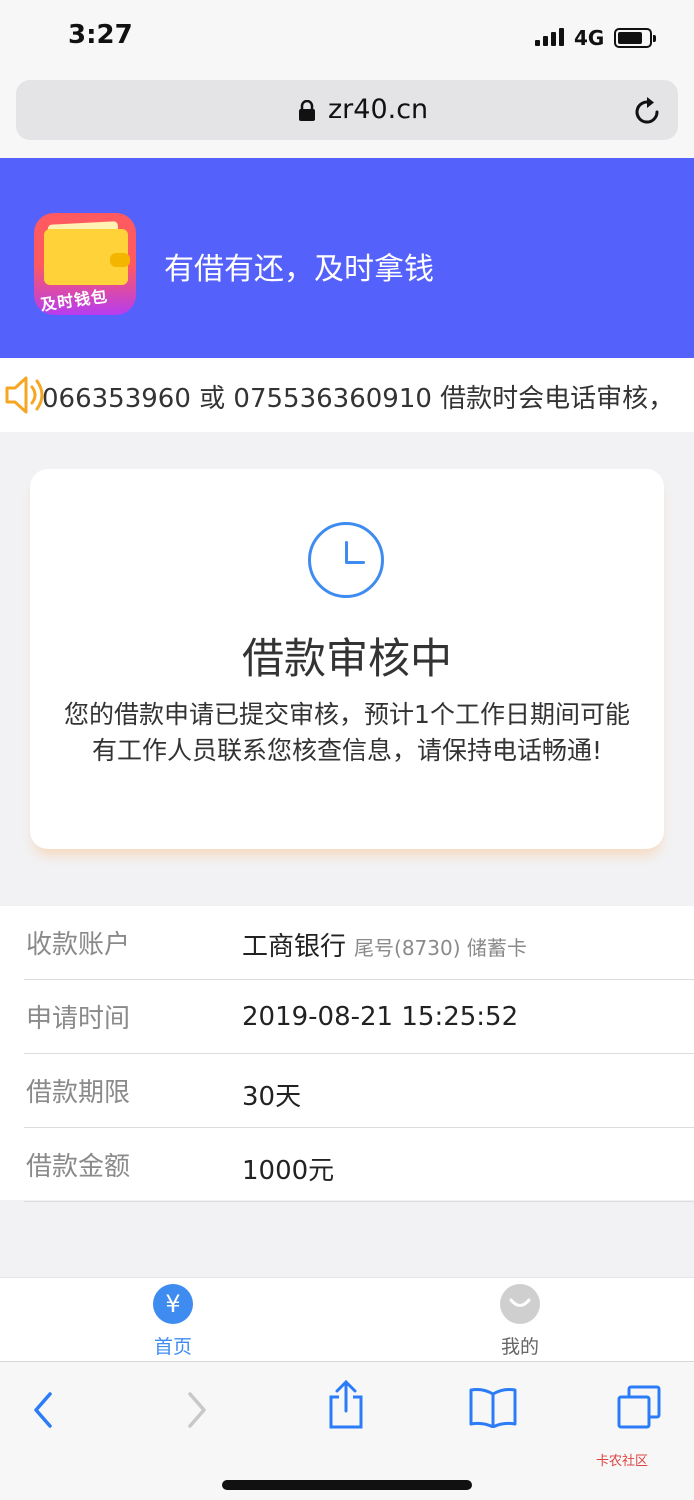 The image size is (694, 1500). I want to click on forward-icon, so click(197, 1410).